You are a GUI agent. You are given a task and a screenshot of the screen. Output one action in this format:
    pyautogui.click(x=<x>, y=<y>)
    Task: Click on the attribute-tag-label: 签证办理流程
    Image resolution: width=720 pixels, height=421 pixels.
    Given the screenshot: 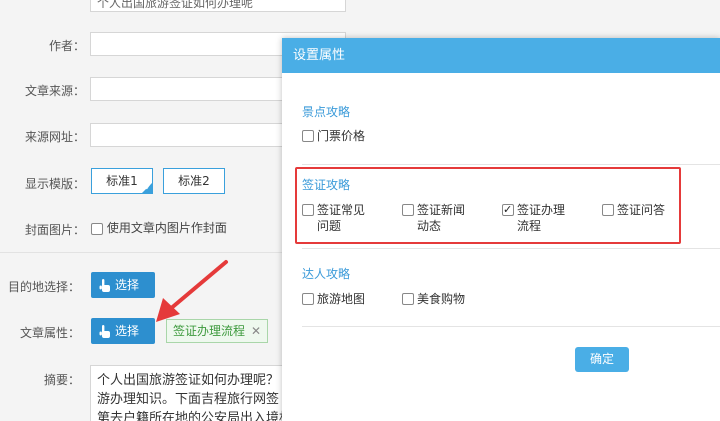 What is the action you would take?
    pyautogui.click(x=209, y=331)
    